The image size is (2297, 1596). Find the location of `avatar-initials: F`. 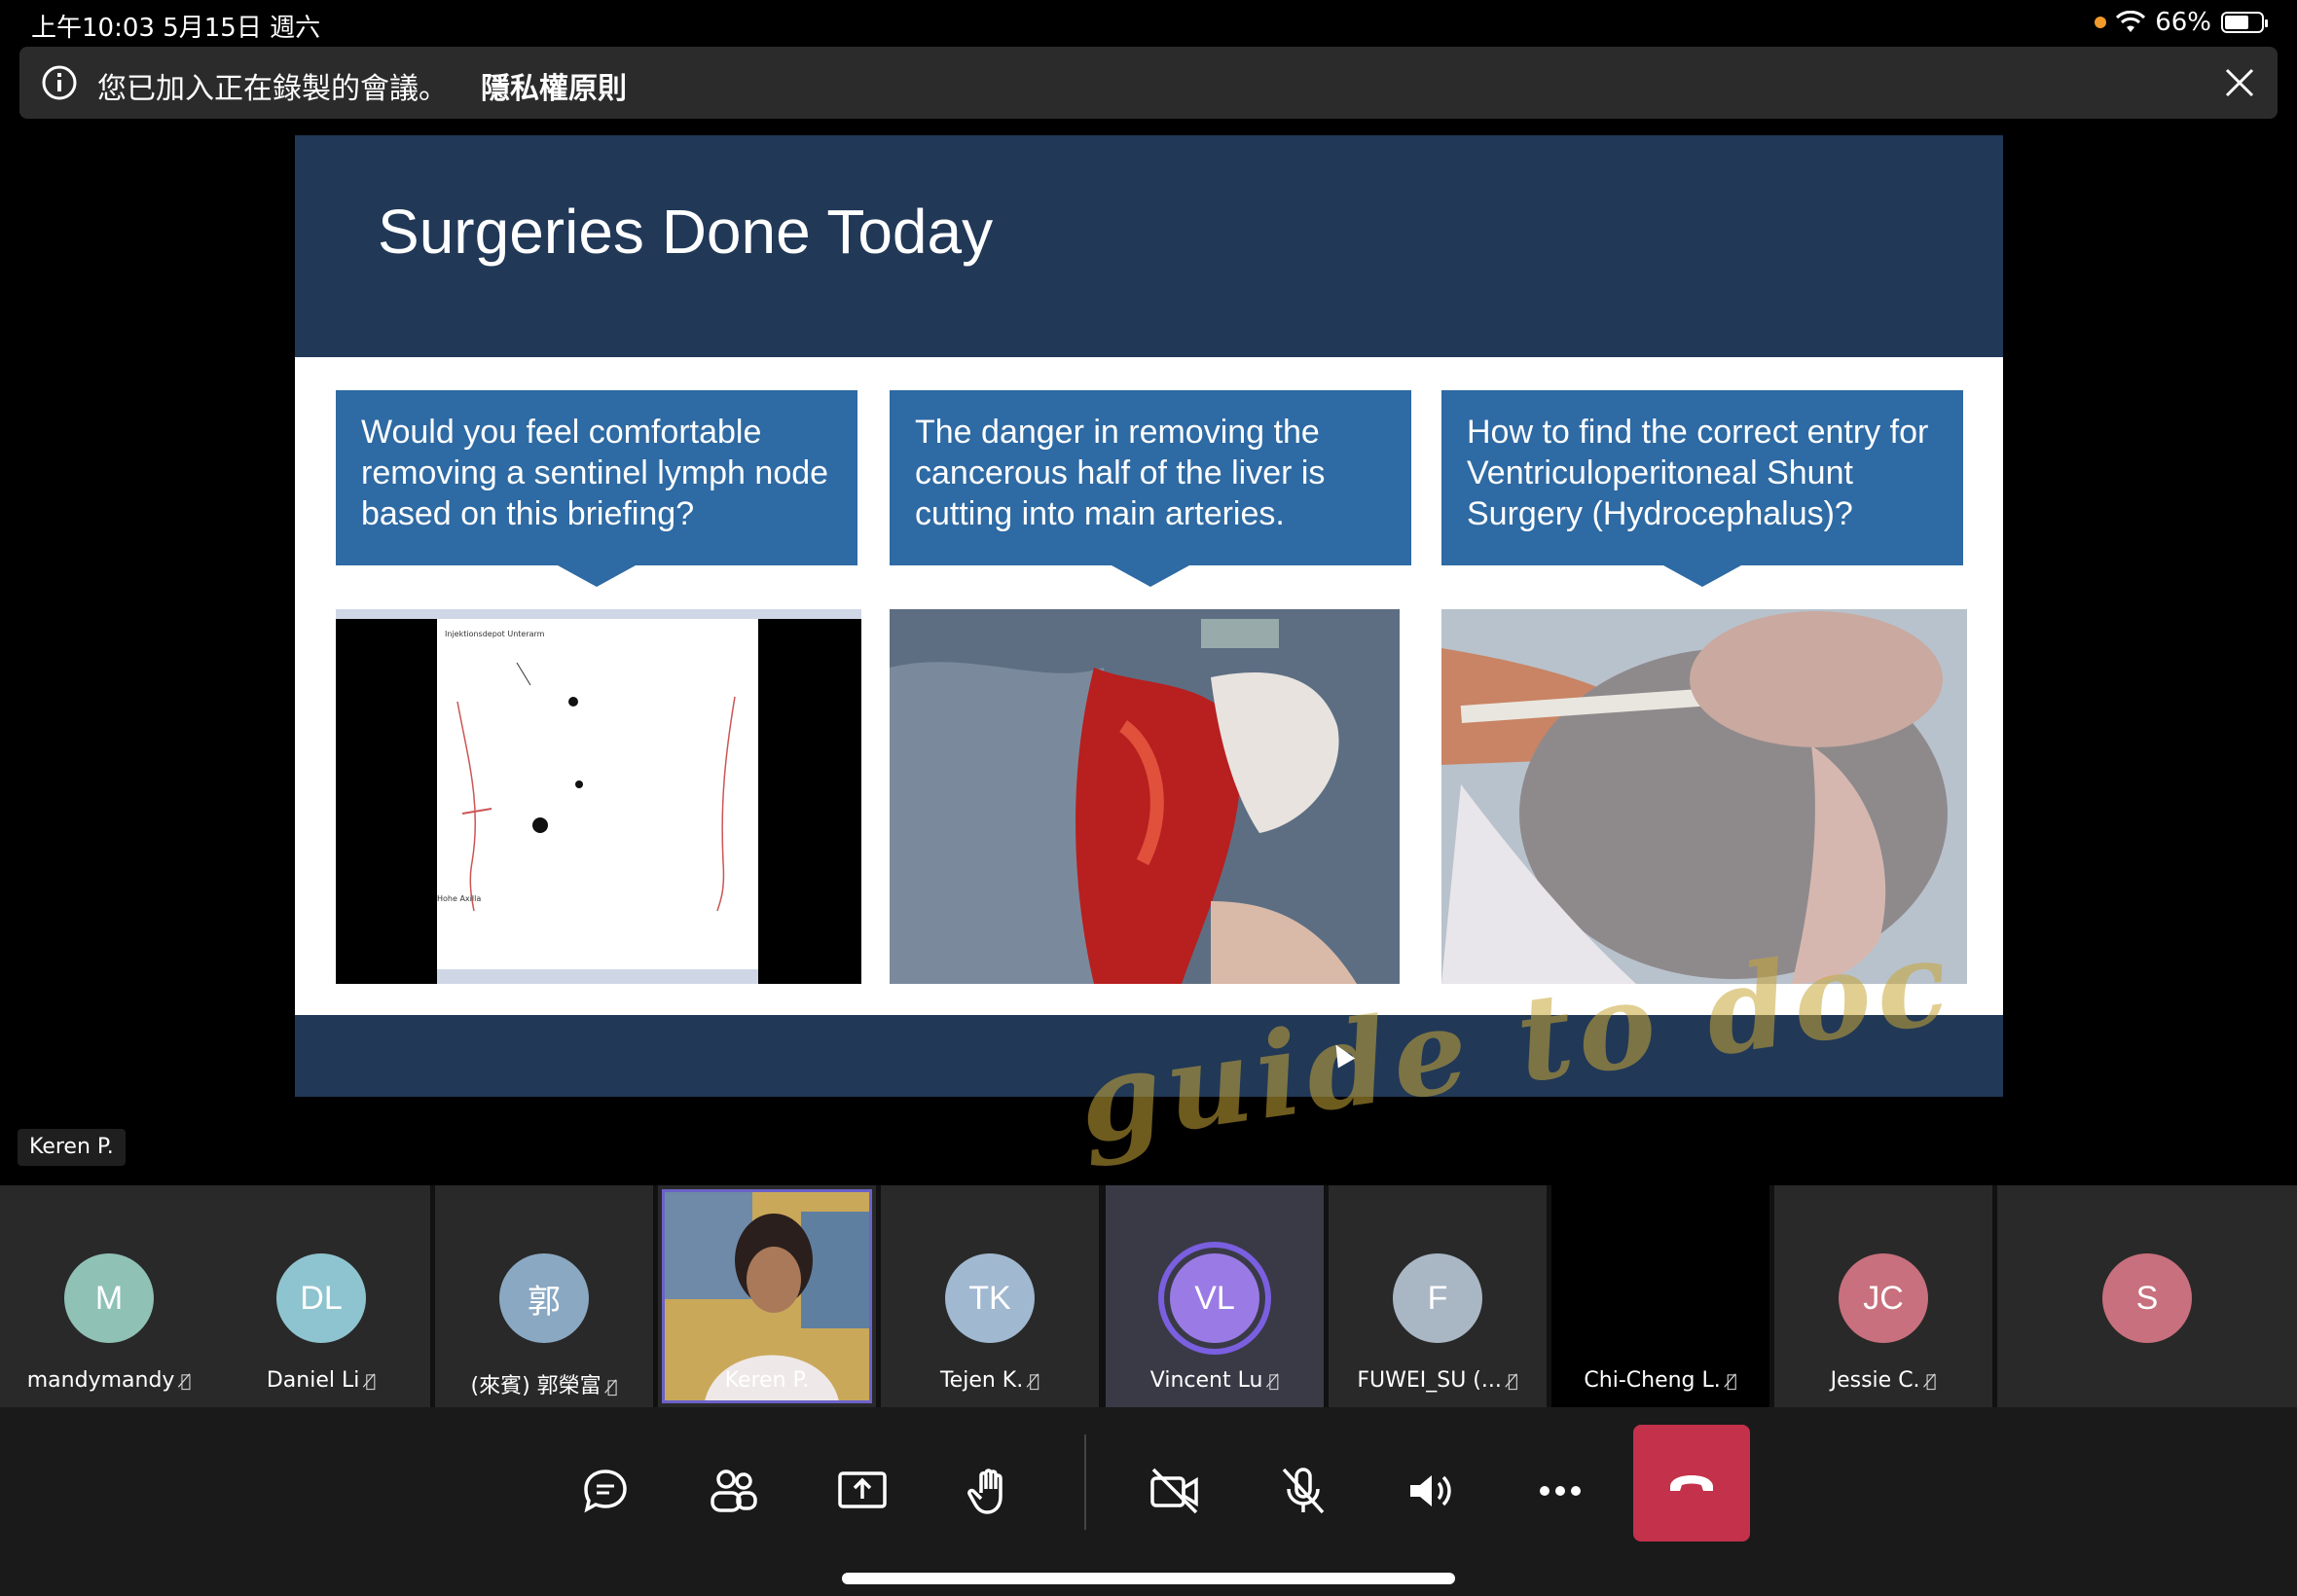

avatar-initials: F is located at coordinates (1437, 1298).